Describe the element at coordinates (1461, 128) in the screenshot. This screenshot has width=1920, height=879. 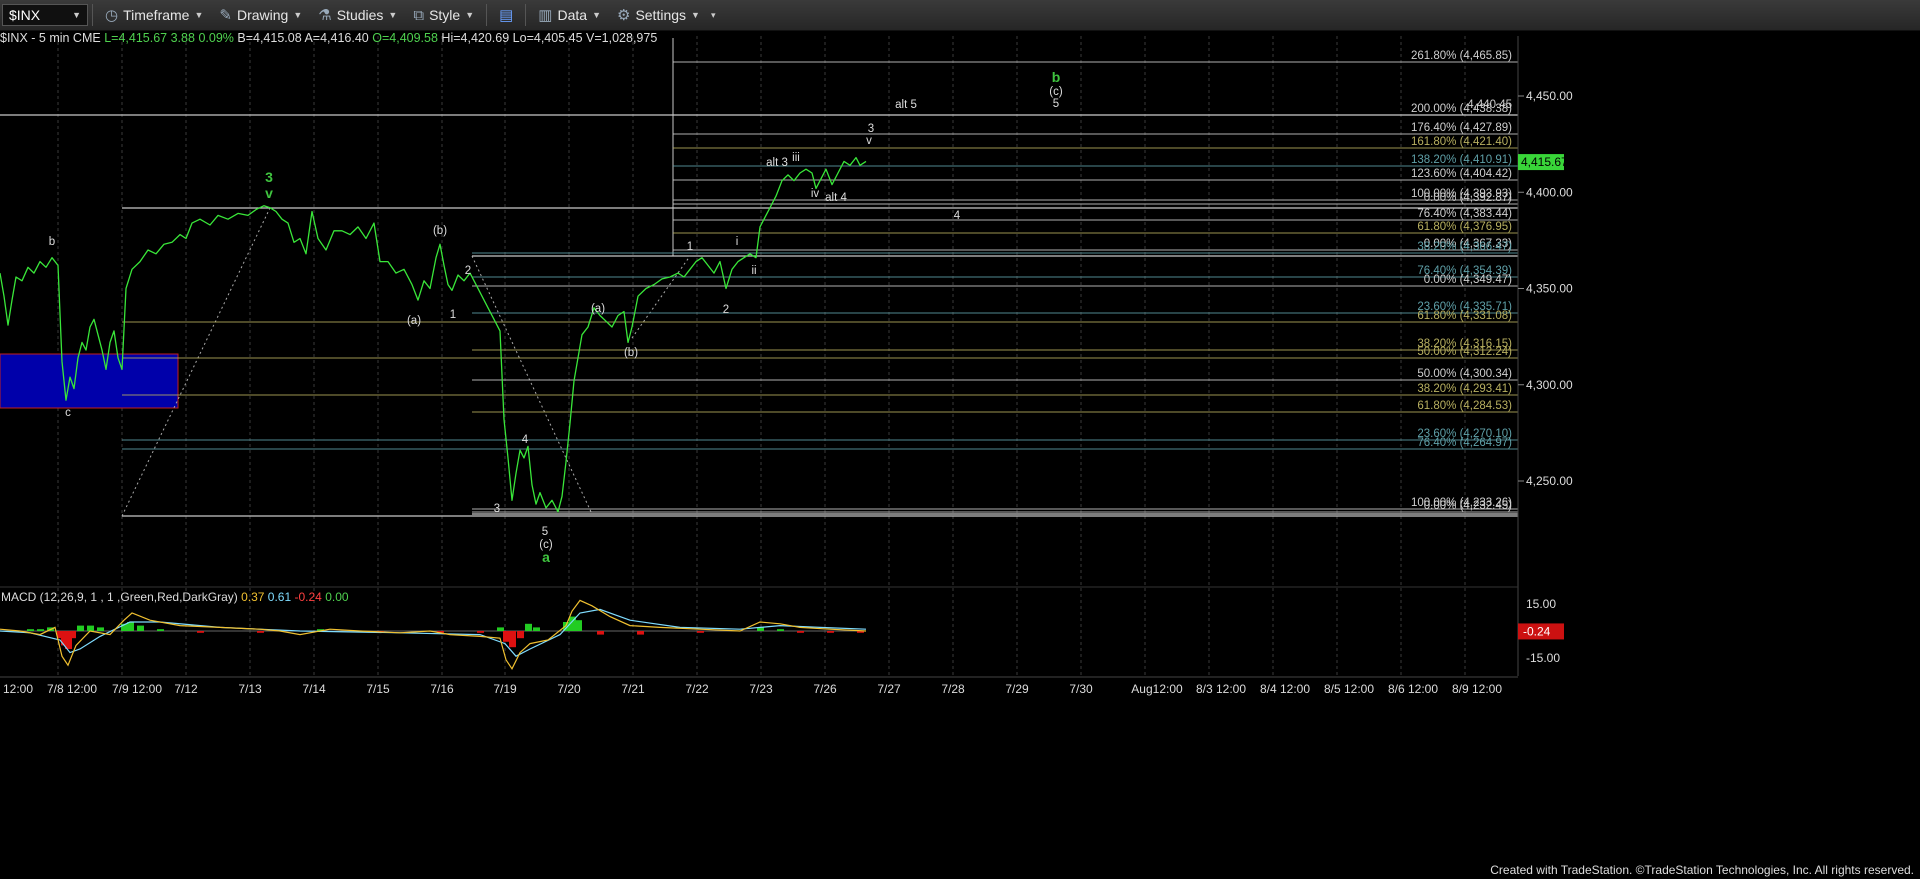
I see `fibonacci-level-label: 176.40% (4,427.89)` at that location.